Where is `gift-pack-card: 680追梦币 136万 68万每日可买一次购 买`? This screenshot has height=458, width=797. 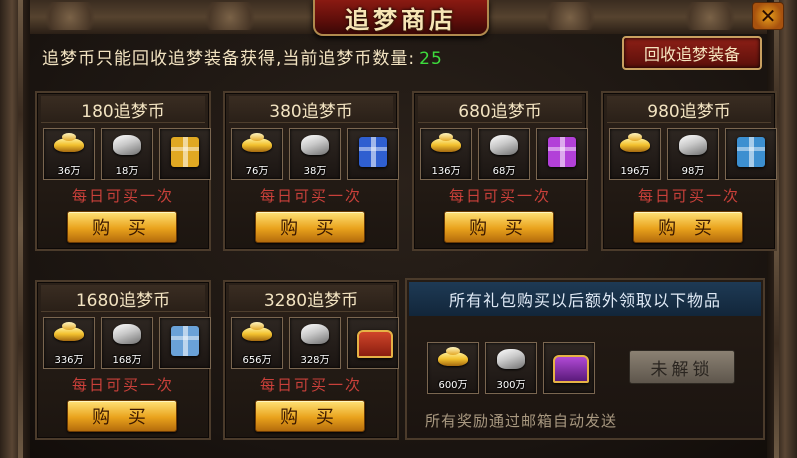 gift-pack-card: 680追梦币 136万 68万每日可买一次购 买 is located at coordinates (500, 171).